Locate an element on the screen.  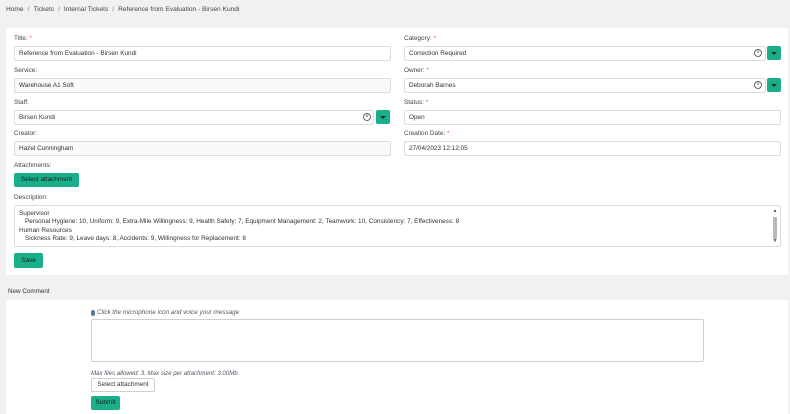
microphone-icon is located at coordinates (93, 312).